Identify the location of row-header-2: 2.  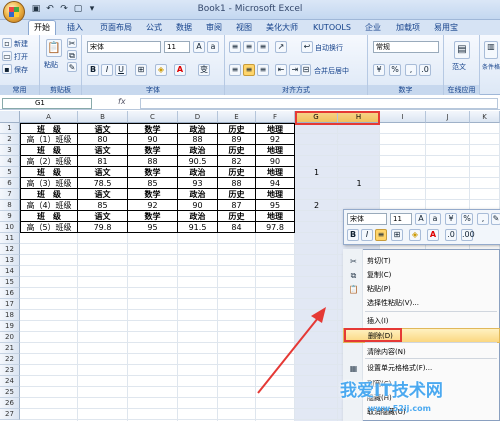
(10, 139).